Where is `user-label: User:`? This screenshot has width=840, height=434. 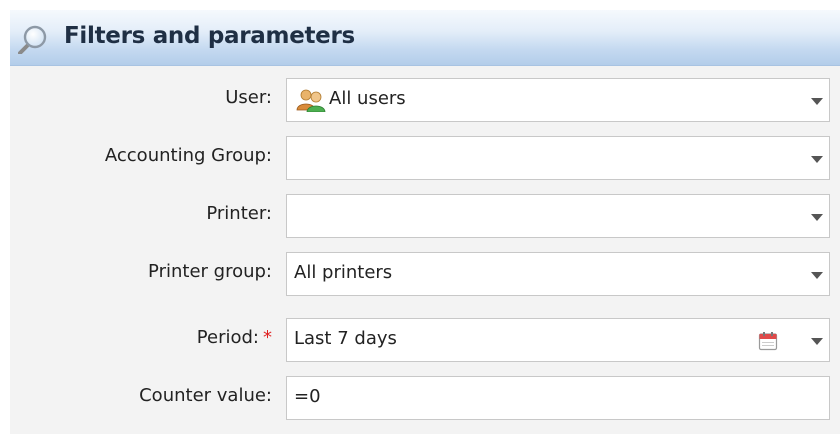 user-label: User: is located at coordinates (248, 97).